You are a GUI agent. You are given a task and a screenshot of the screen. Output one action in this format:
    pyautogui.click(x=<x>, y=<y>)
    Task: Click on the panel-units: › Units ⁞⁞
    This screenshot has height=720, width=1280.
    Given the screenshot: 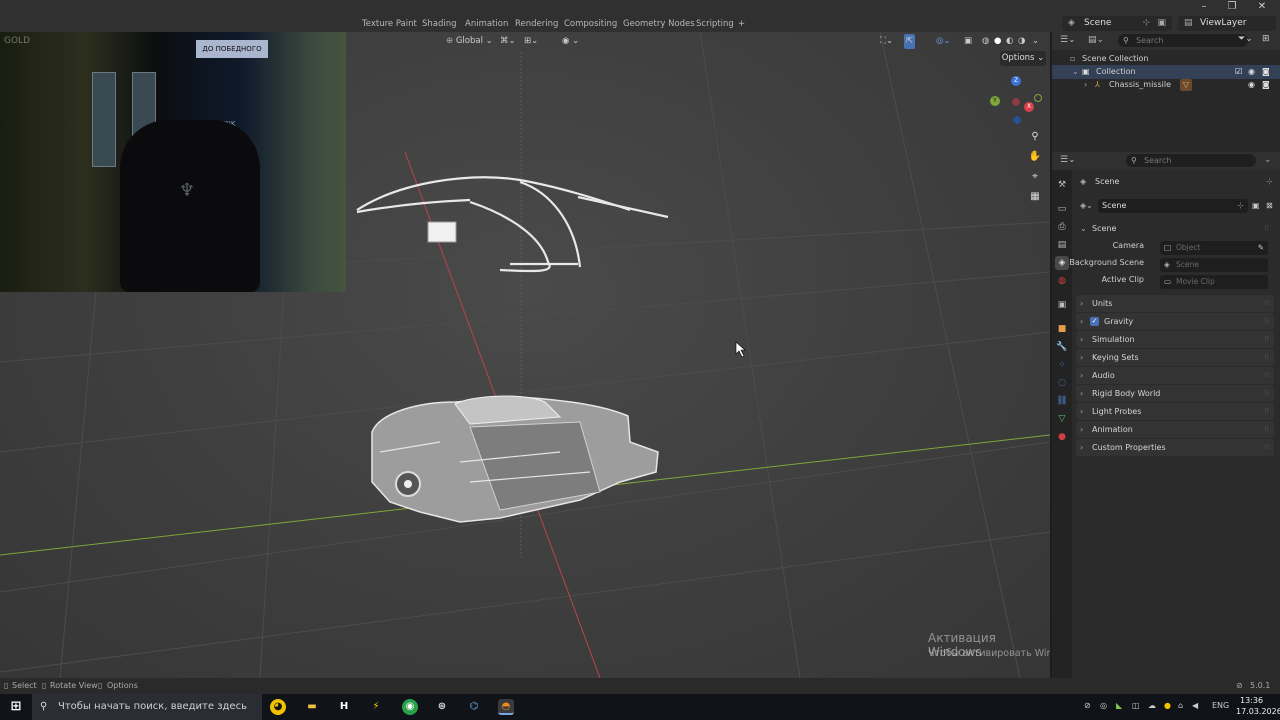 What is the action you would take?
    pyautogui.click(x=1175, y=303)
    